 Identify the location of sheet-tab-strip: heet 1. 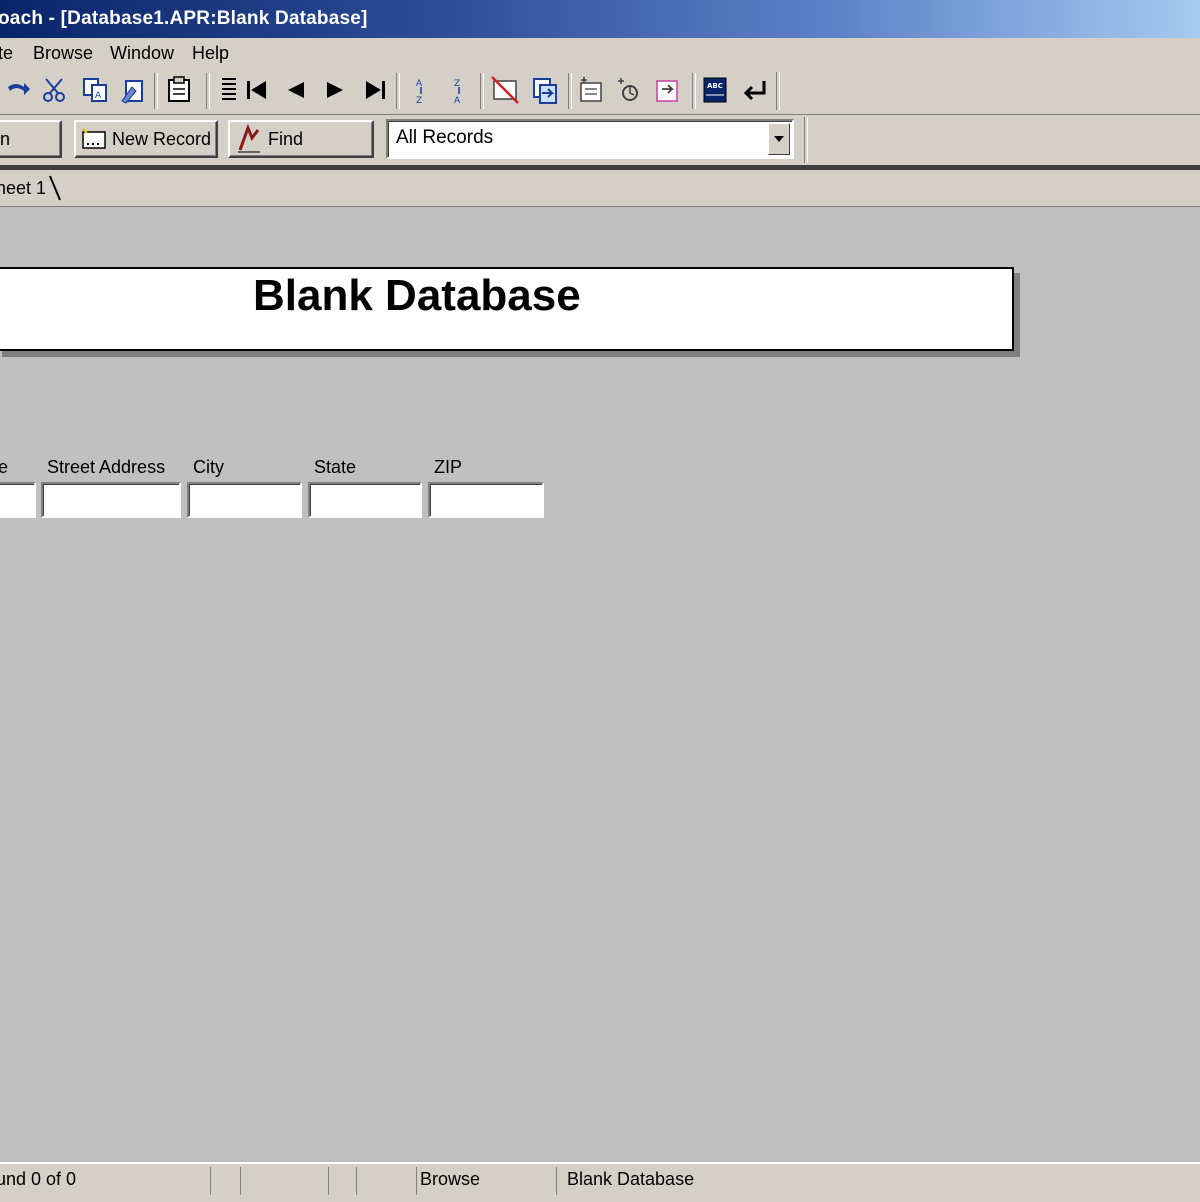
(600, 188).